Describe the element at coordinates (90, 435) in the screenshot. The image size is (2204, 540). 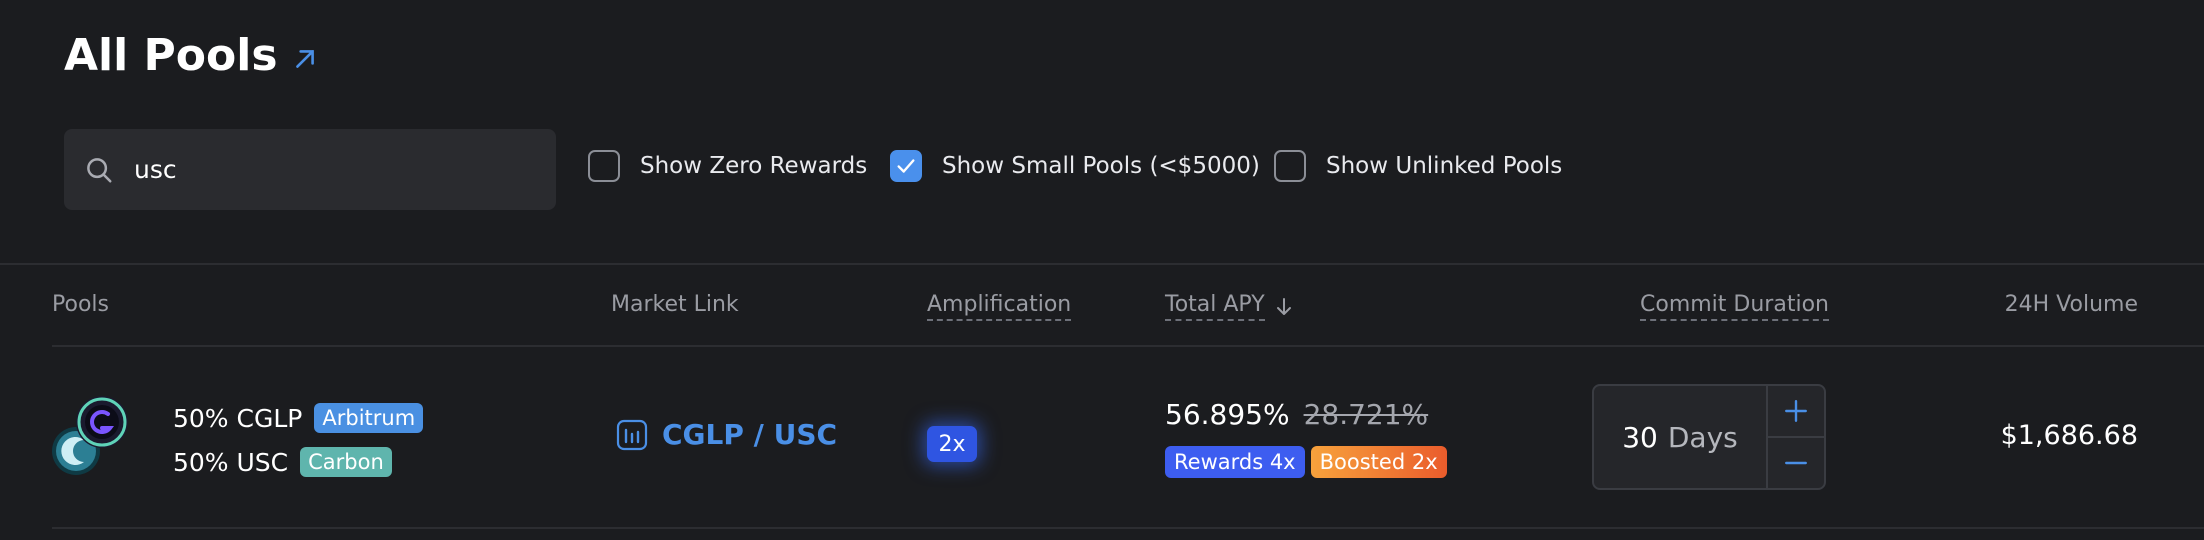
I see `token-pair-icon` at that location.